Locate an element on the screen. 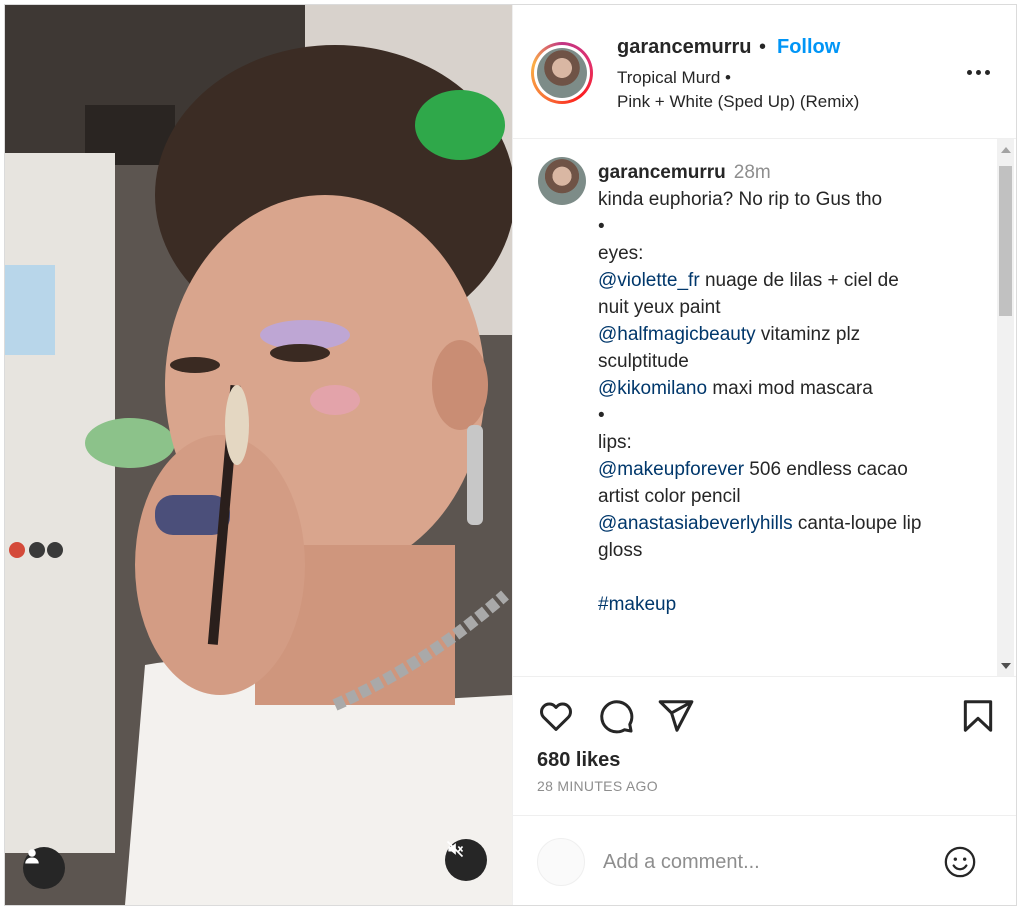 This screenshot has width=1022, height=910. caption-text: maxi mod mascara is located at coordinates (790, 388).